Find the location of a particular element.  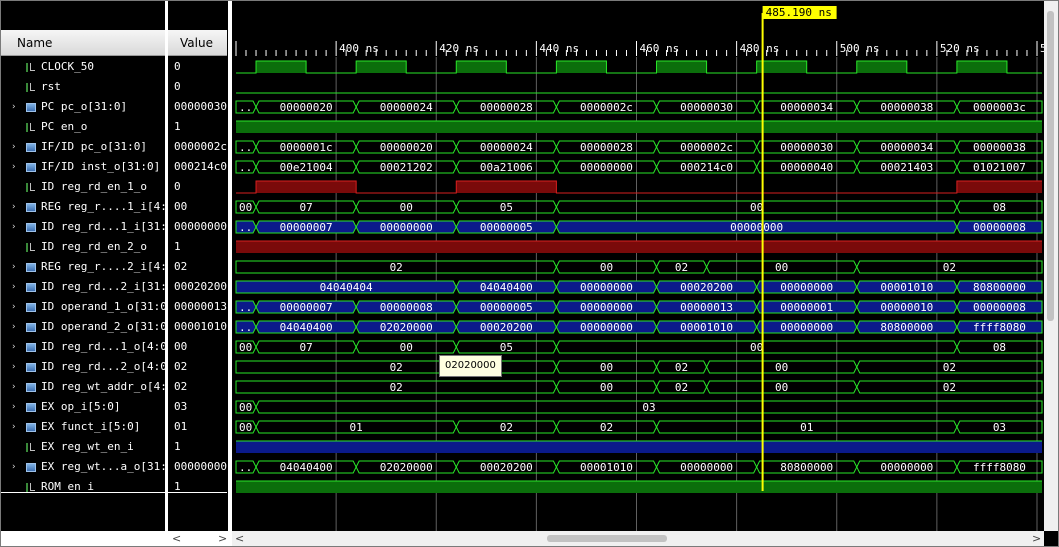

signal-row: ROM en_i is located at coordinates (83, 487).